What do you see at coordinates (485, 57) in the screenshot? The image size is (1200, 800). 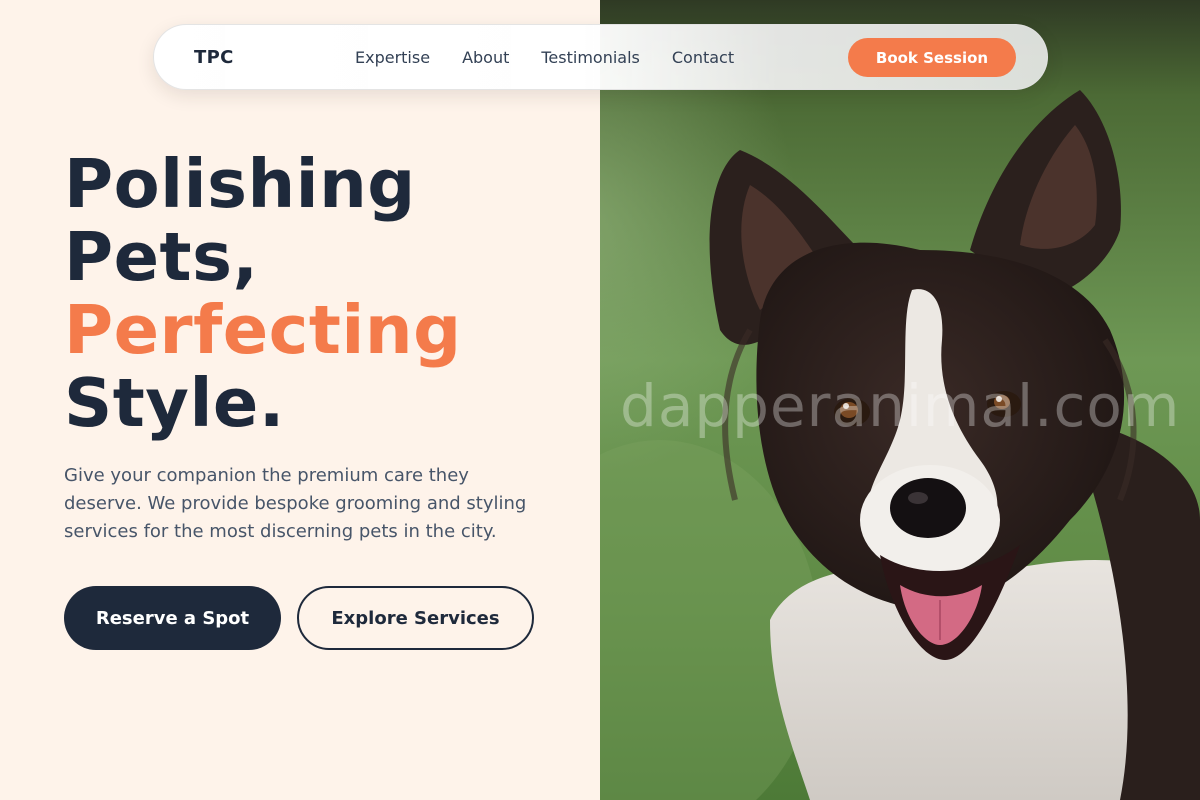 I see `nav-link-about: About` at bounding box center [485, 57].